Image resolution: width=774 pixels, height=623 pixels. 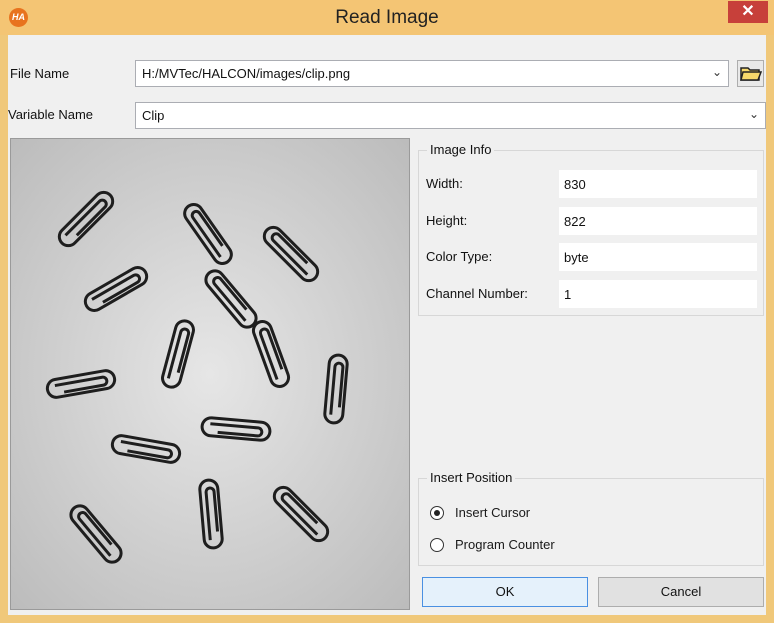 What do you see at coordinates (477, 293) in the screenshot?
I see `channel-number-label: Channel Number:` at bounding box center [477, 293].